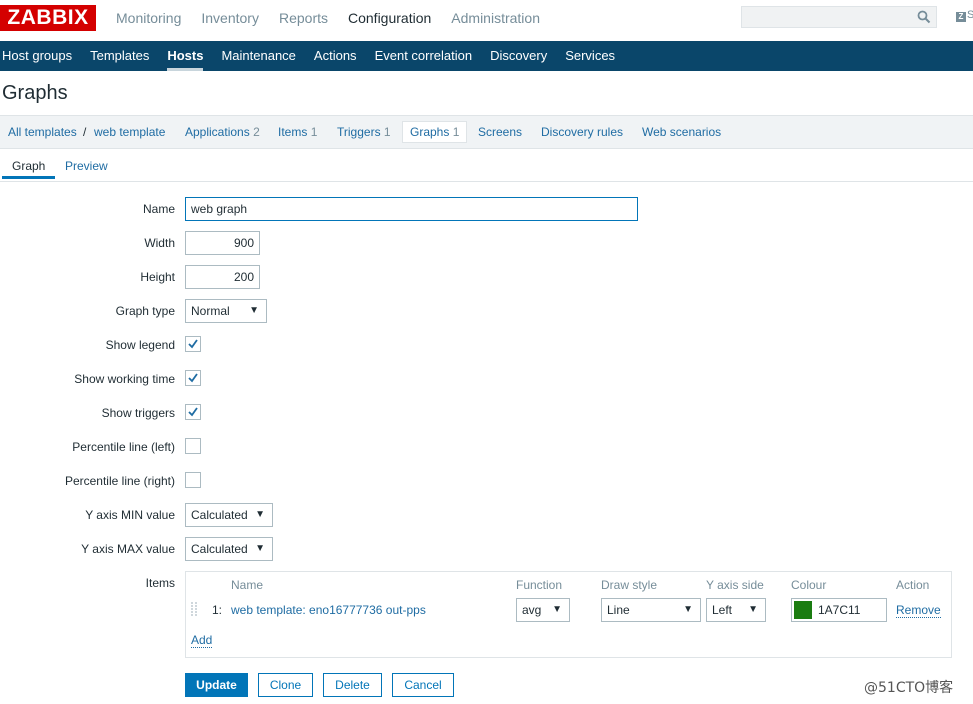 This screenshot has width=973, height=704. I want to click on add-item-link: Add, so click(202, 640).